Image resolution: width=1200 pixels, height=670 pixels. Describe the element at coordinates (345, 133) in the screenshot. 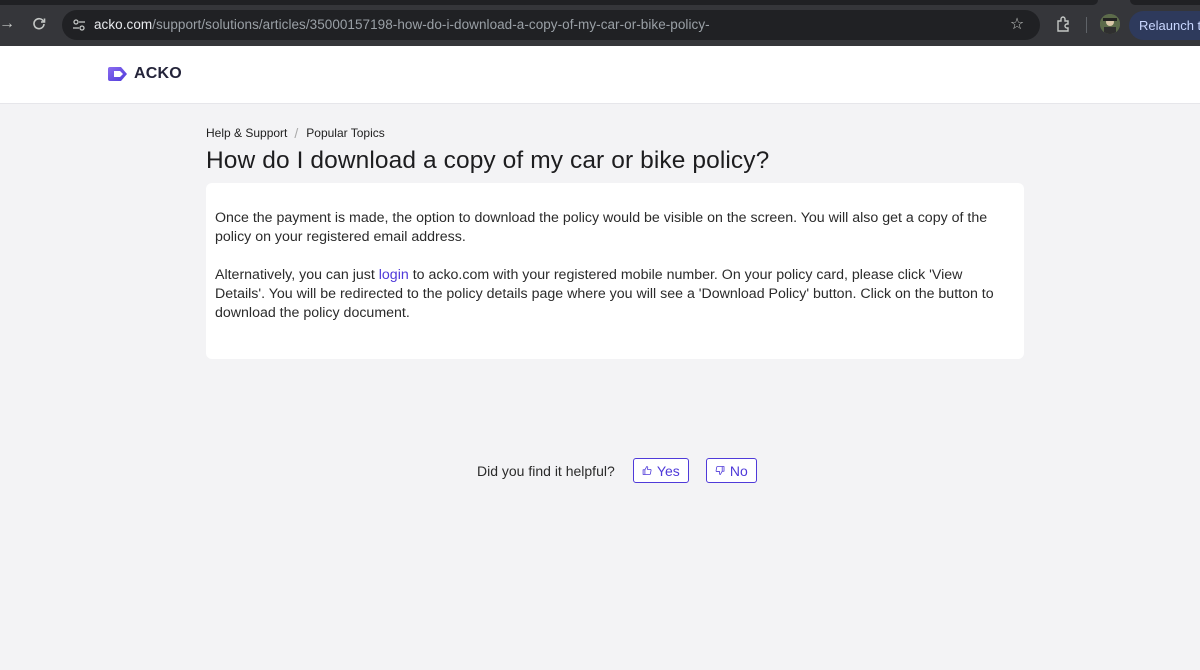

I see `breadcrumb-item-popular-topics: Popular Topics` at that location.